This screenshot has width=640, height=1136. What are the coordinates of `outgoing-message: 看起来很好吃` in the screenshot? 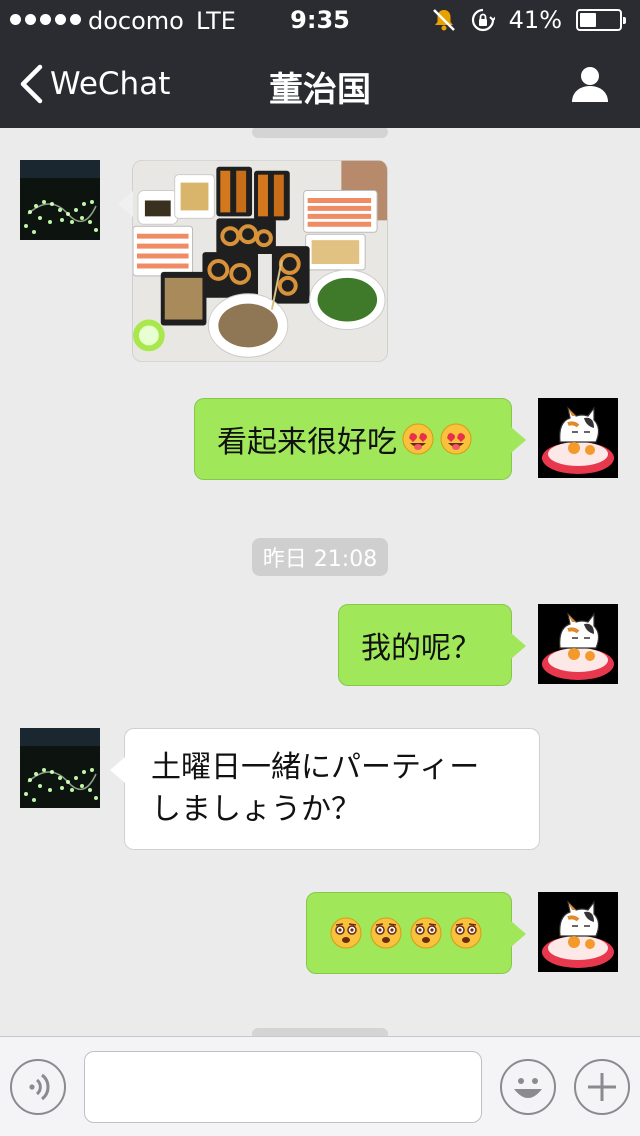 It's located at (360, 439).